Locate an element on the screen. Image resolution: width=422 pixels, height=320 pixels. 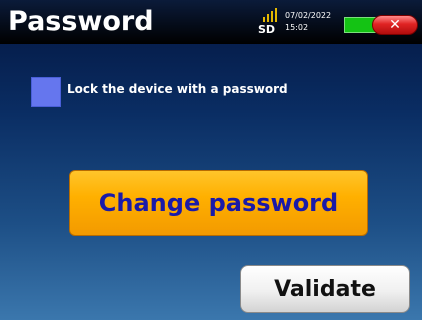
lock-option-row: Lock the device with a password is located at coordinates (191, 92).